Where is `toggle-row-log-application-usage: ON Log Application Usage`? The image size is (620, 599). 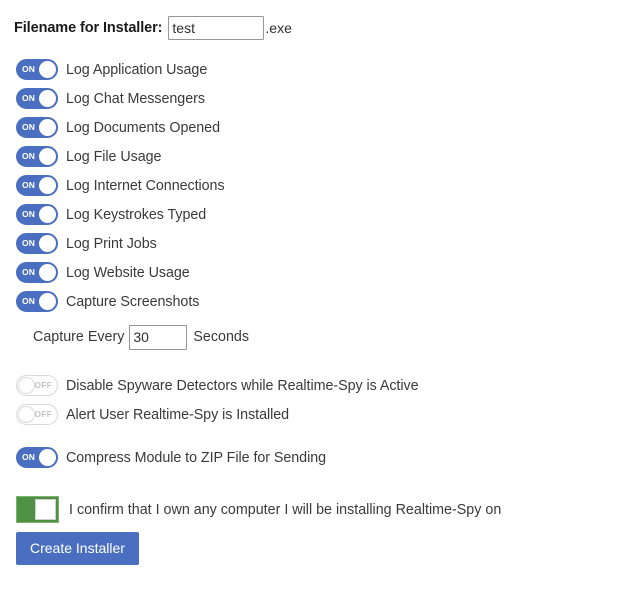
toggle-row-log-application-usage: ON Log Application Usage is located at coordinates (318, 69).